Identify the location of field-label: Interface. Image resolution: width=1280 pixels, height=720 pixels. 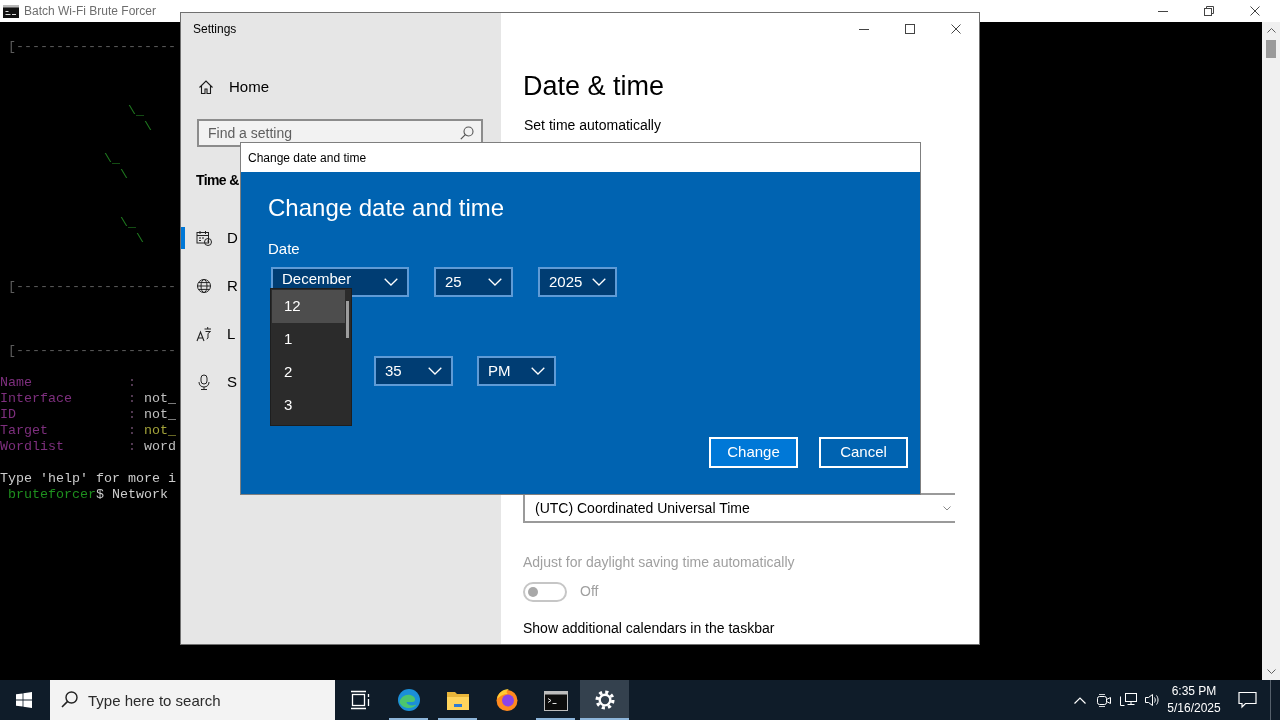
(36, 398).